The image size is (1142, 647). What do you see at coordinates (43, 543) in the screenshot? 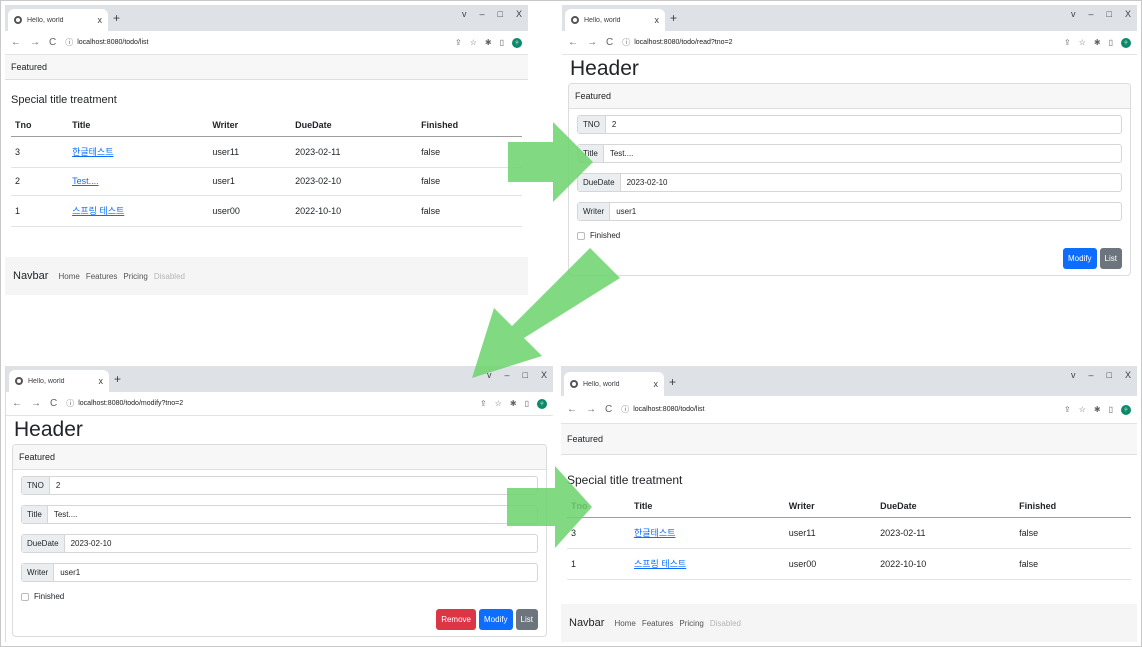
I see `duedate-label: DueDate` at bounding box center [43, 543].